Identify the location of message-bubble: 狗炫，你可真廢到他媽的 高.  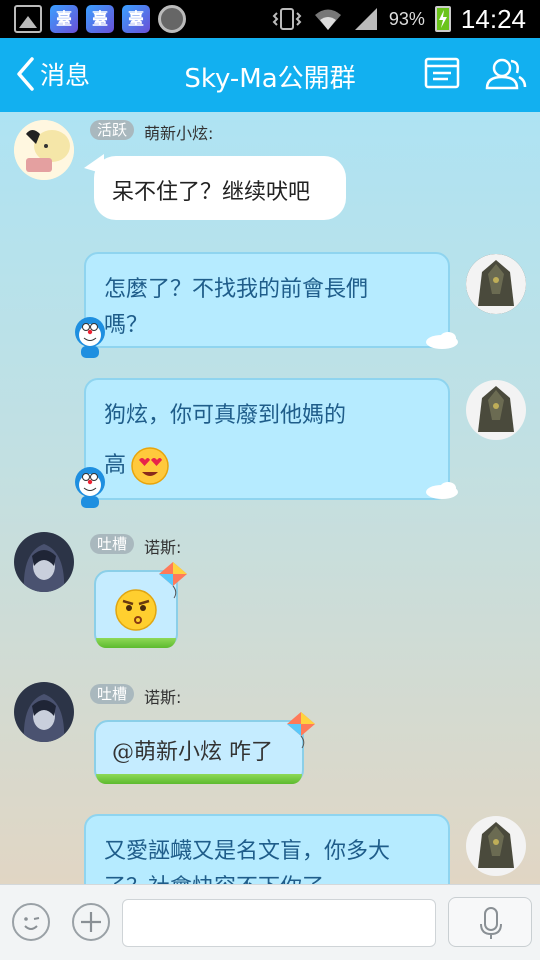
(267, 439).